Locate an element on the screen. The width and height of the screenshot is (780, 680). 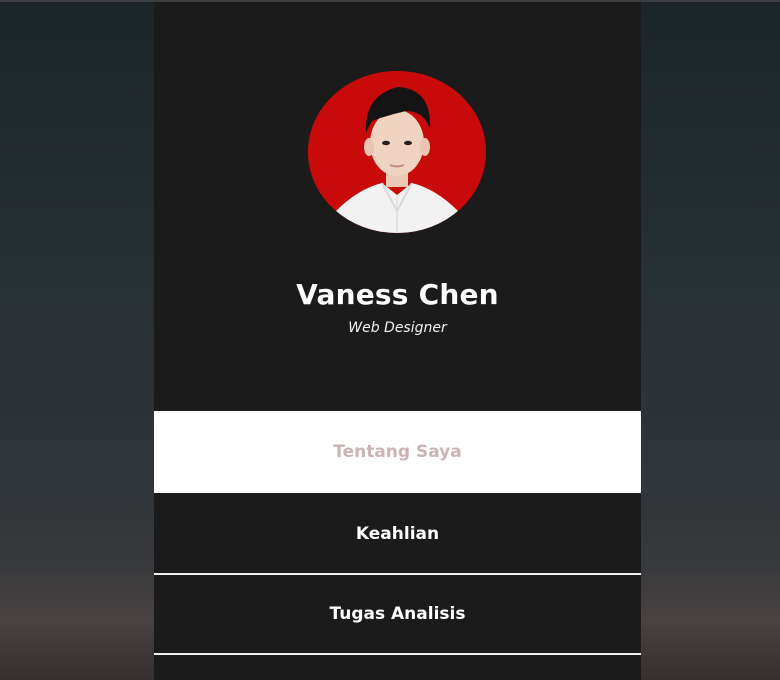
menu-item-label: Tentang Saya is located at coordinates (397, 452).